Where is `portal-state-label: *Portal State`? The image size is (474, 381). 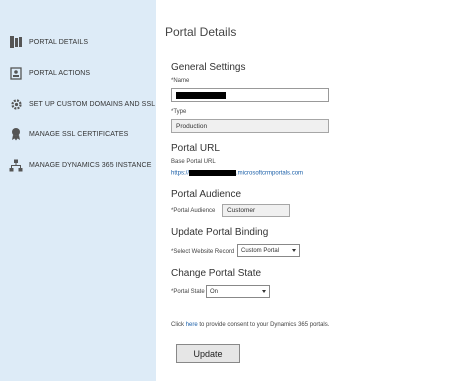 portal-state-label: *Portal State is located at coordinates (188, 292).